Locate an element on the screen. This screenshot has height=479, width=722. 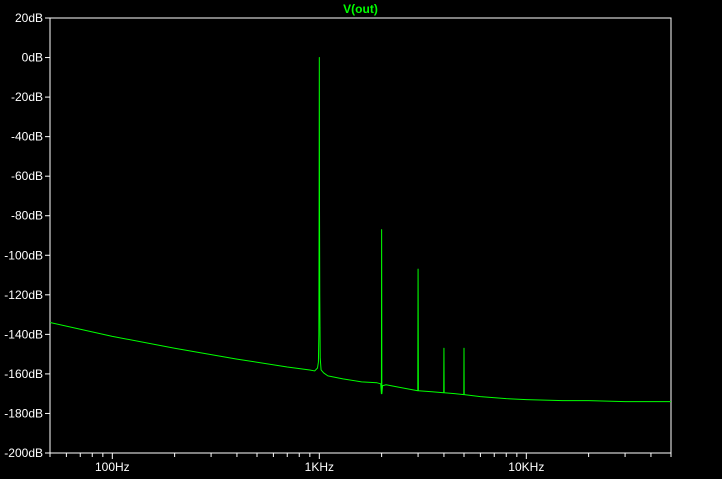
y-tick-label: -100dB is located at coordinates (23, 255).